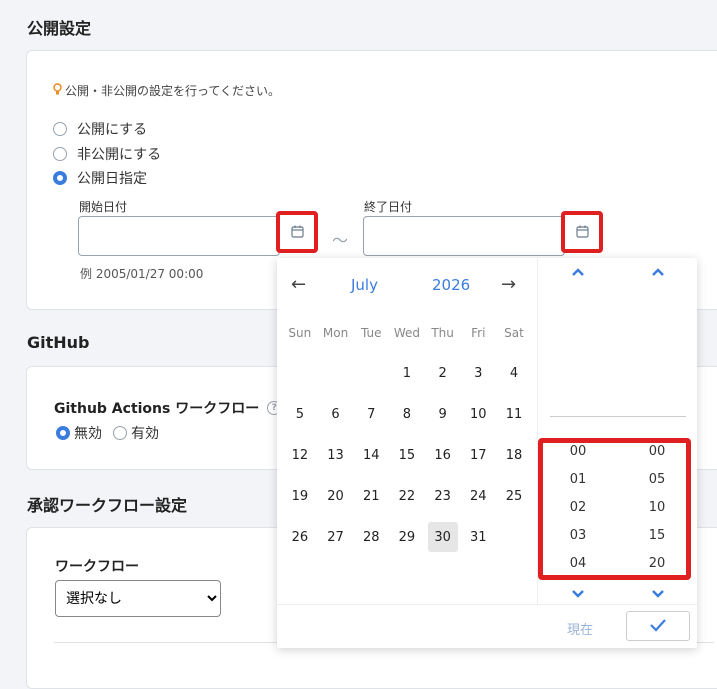  I want to click on start-date-label: 開始日付, so click(103, 207).